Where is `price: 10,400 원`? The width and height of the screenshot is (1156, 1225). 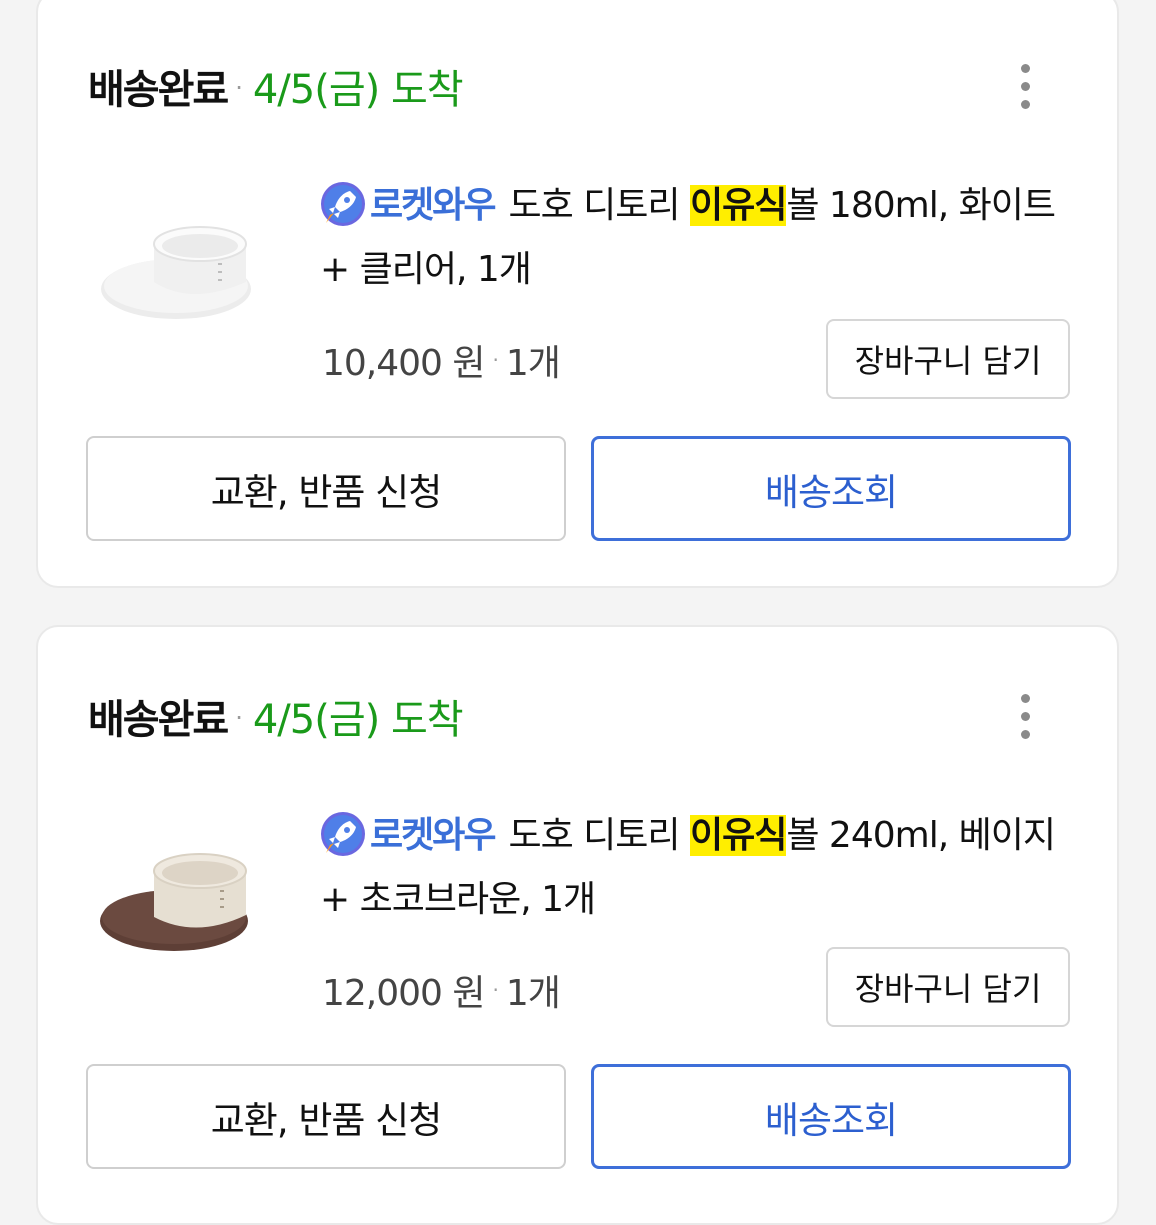
price: 10,400 원 is located at coordinates (404, 363).